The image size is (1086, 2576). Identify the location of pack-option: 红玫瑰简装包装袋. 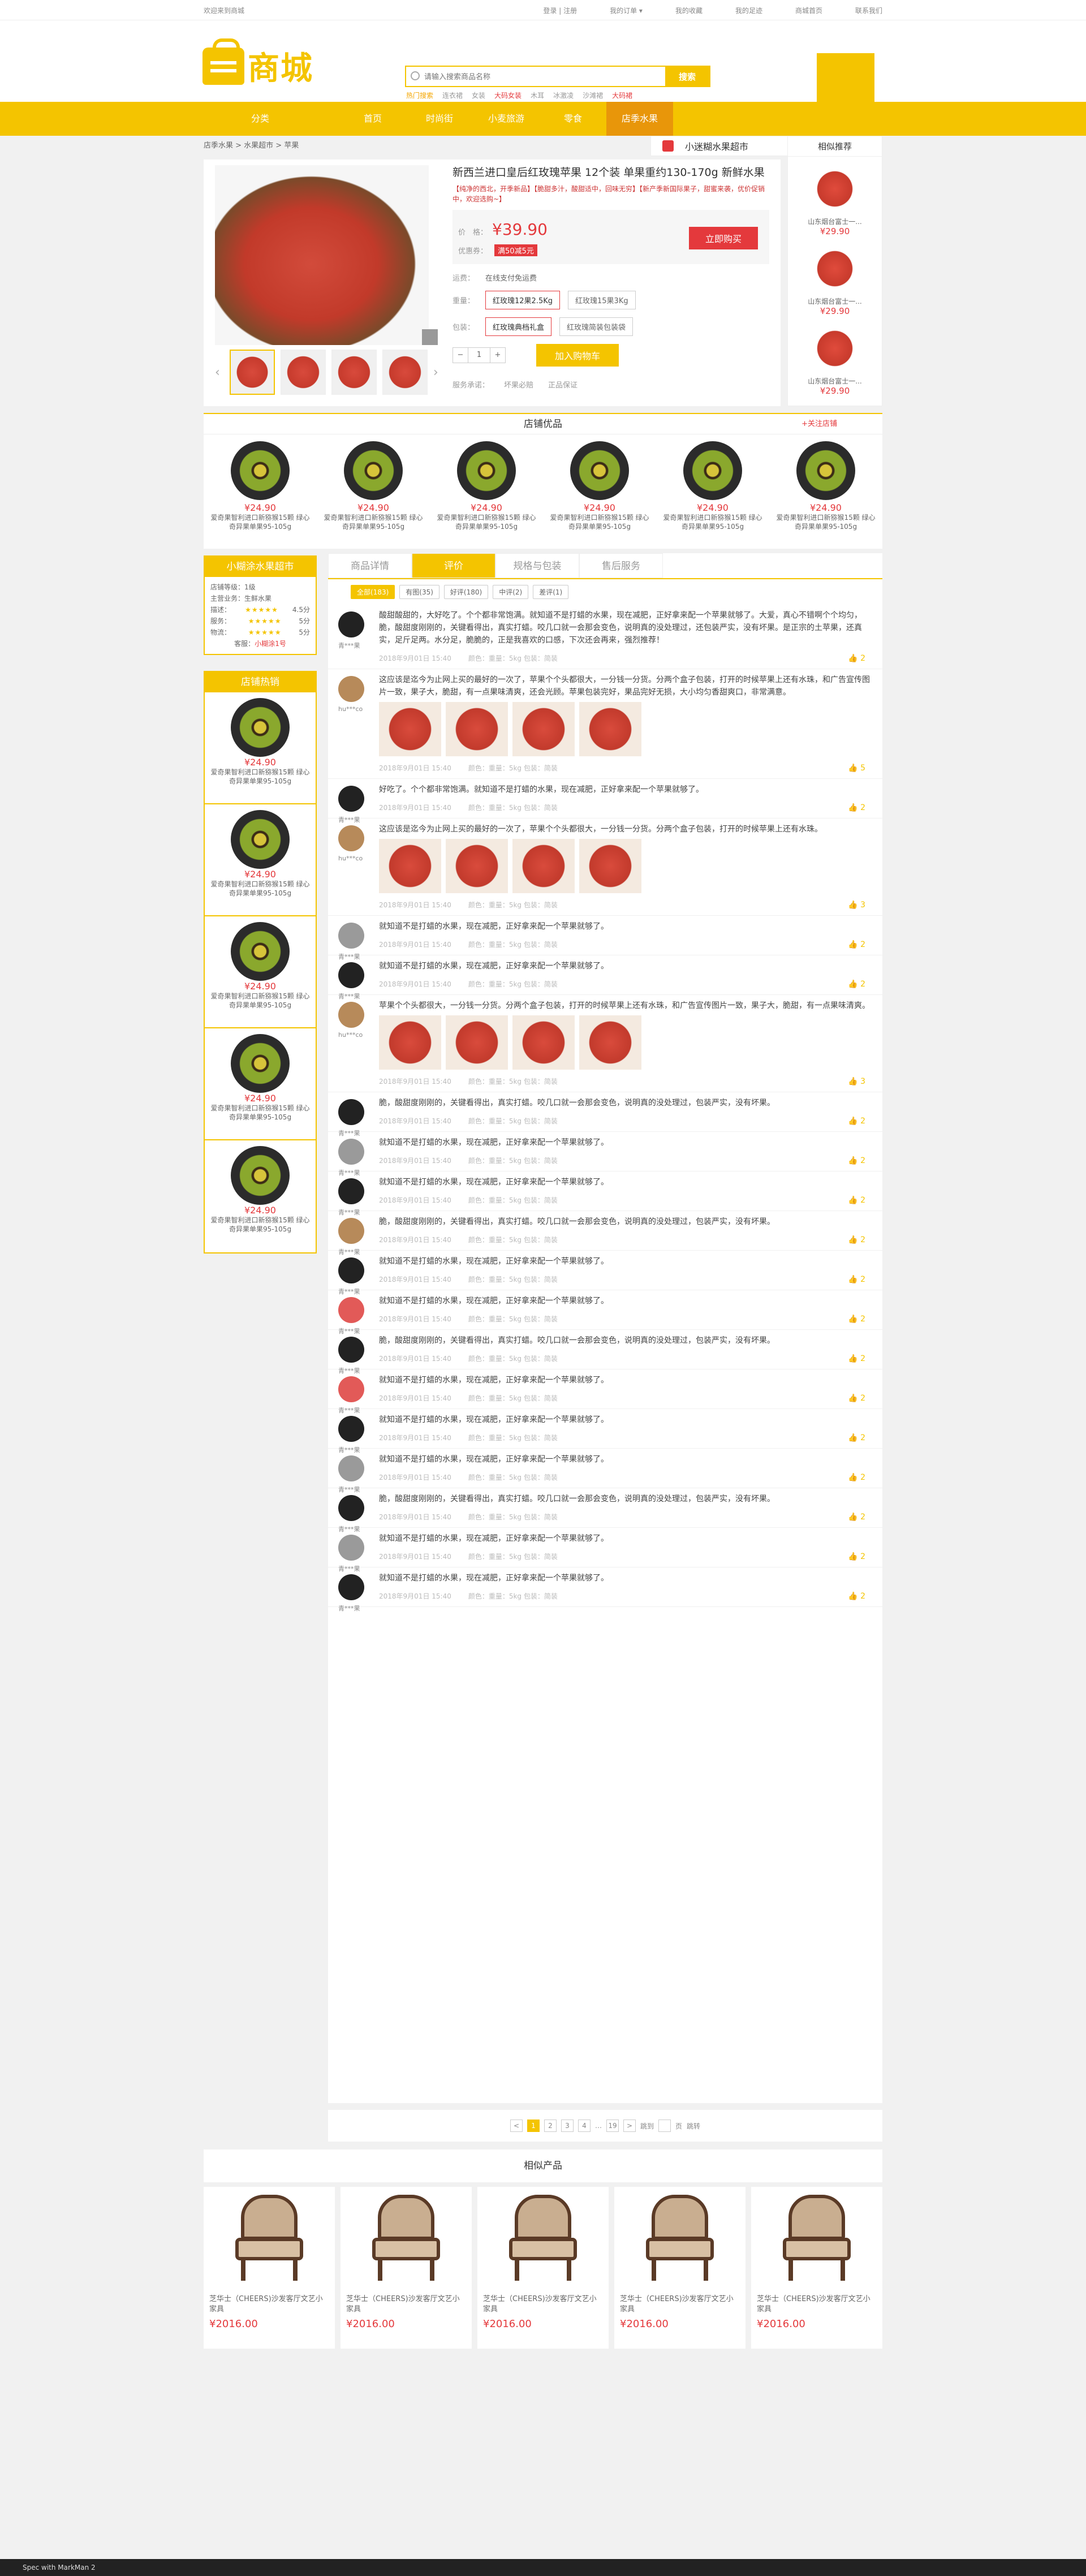
(596, 326).